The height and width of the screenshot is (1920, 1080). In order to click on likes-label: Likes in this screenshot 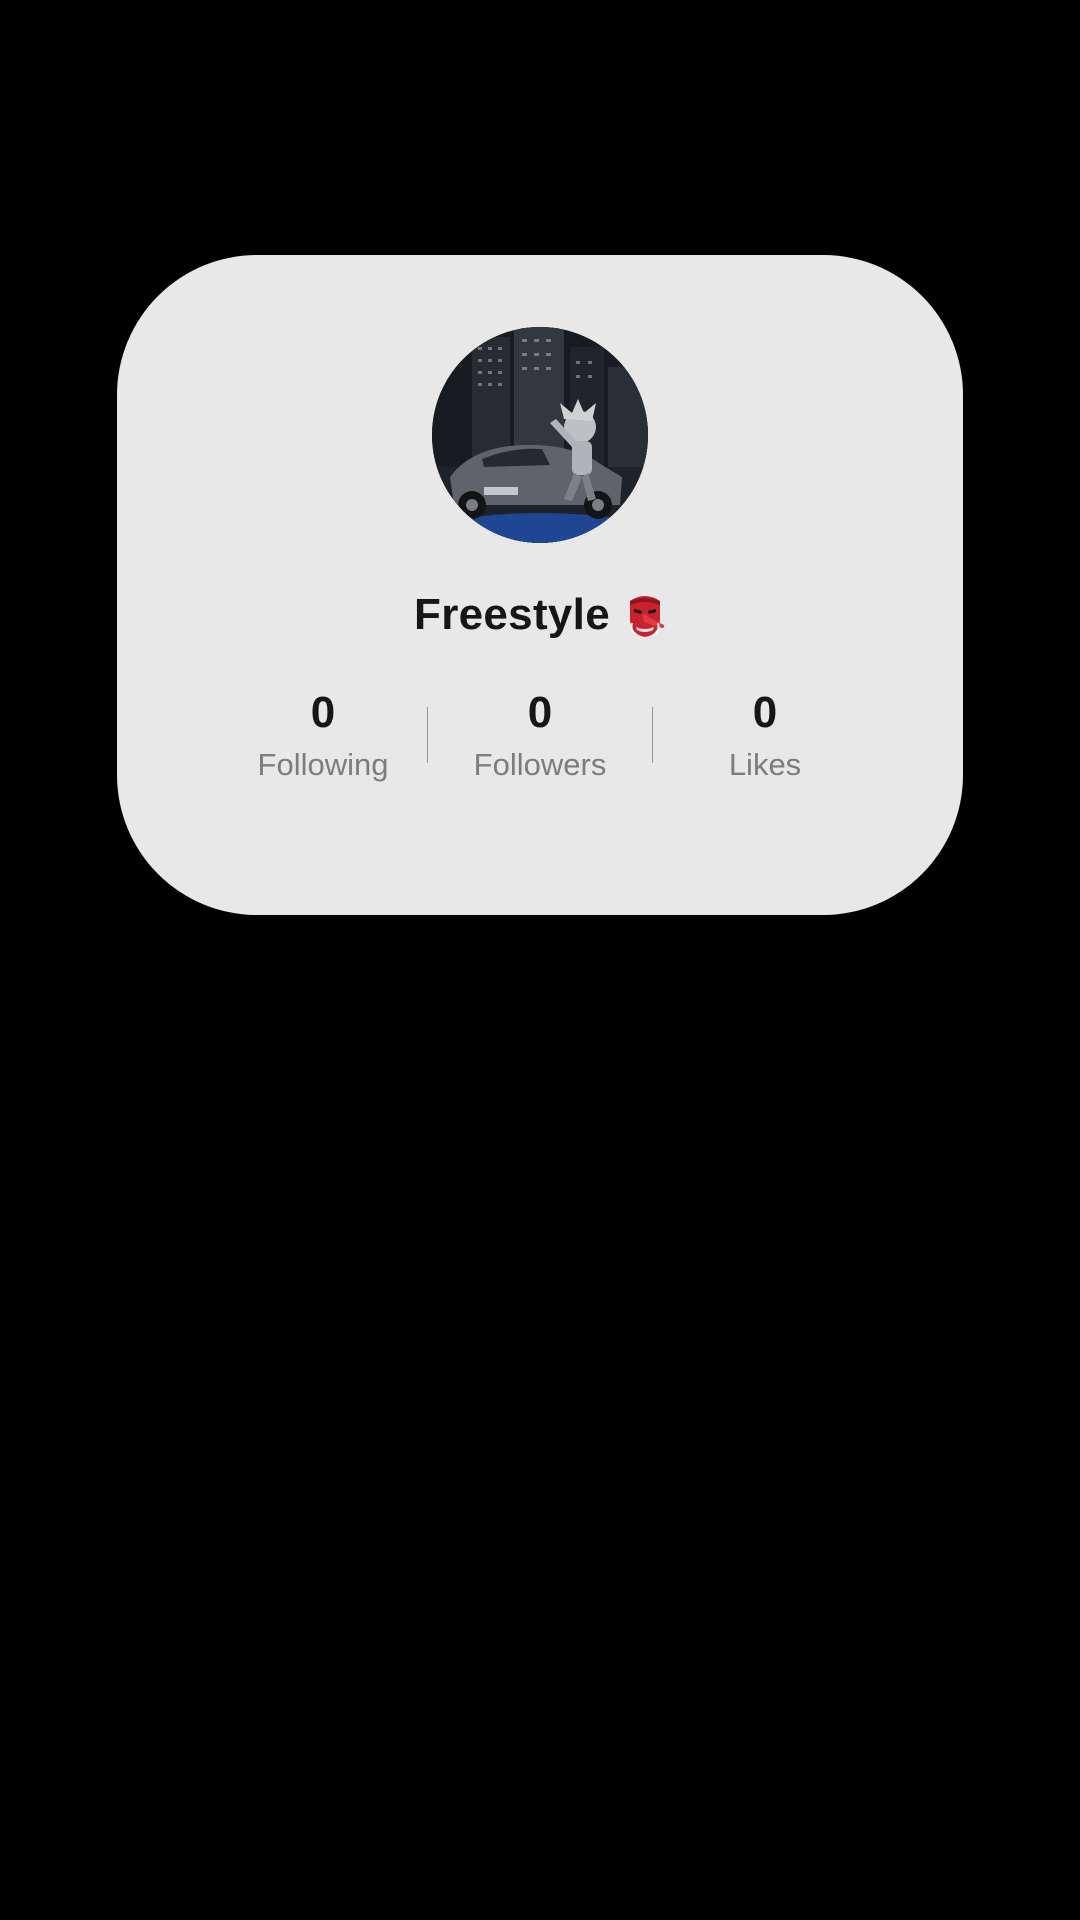, I will do `click(765, 764)`.